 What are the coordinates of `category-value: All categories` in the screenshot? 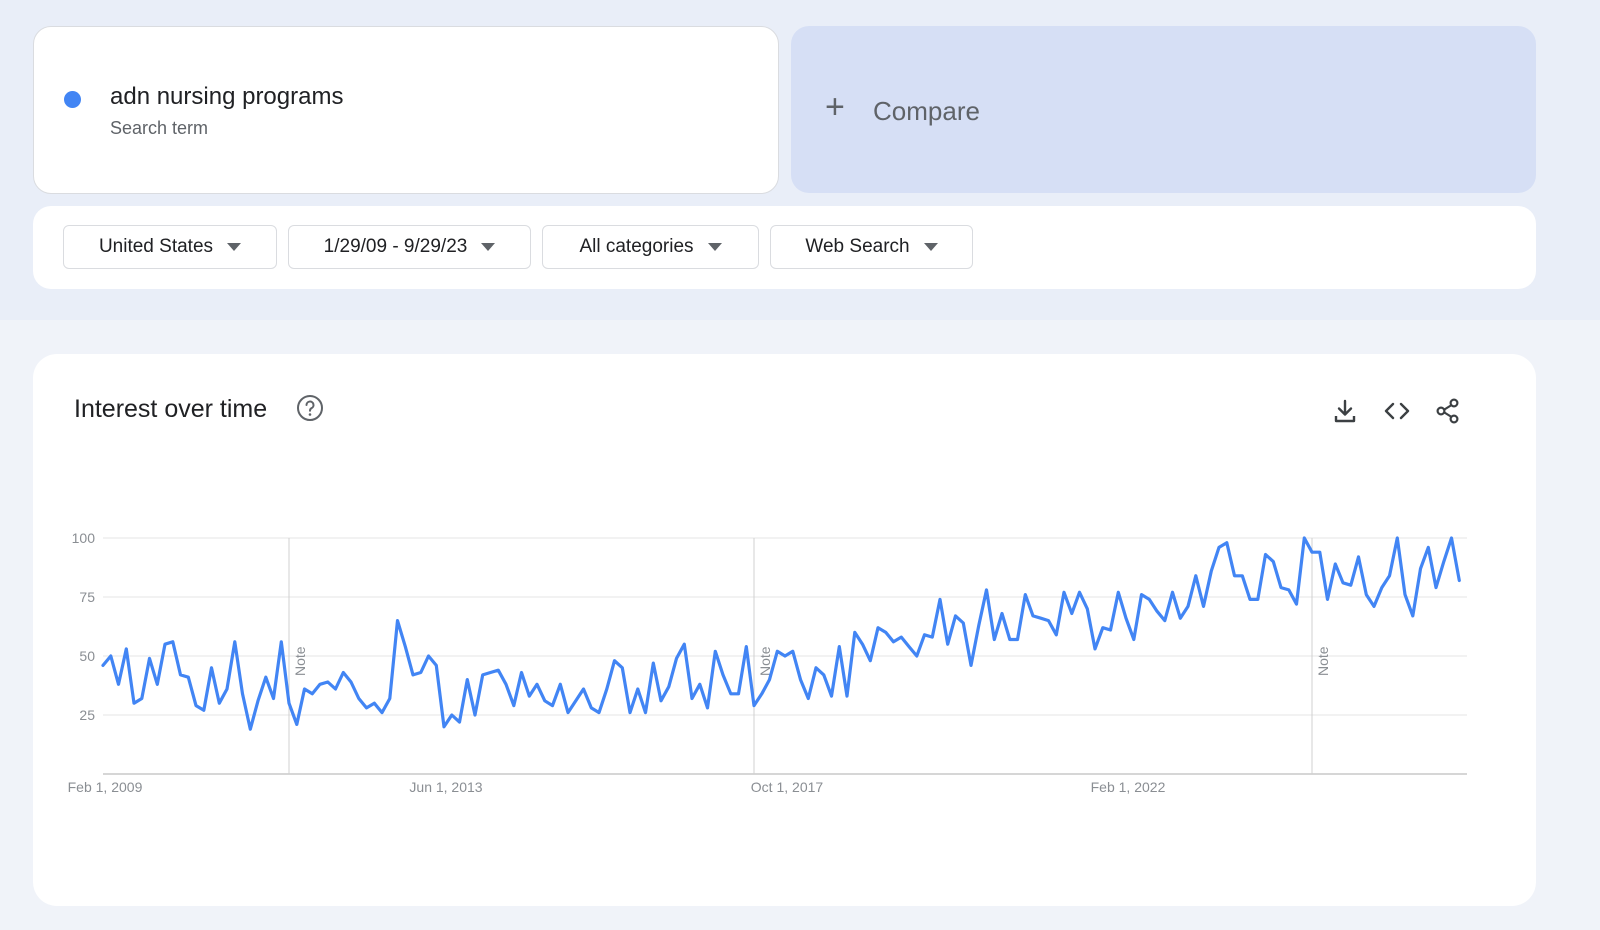 It's located at (636, 246).